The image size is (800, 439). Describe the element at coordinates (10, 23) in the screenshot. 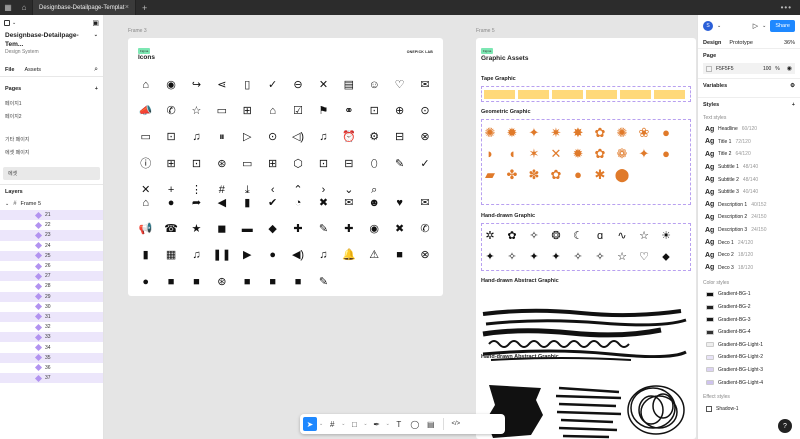

I see `main-menu-button: ⌄` at that location.